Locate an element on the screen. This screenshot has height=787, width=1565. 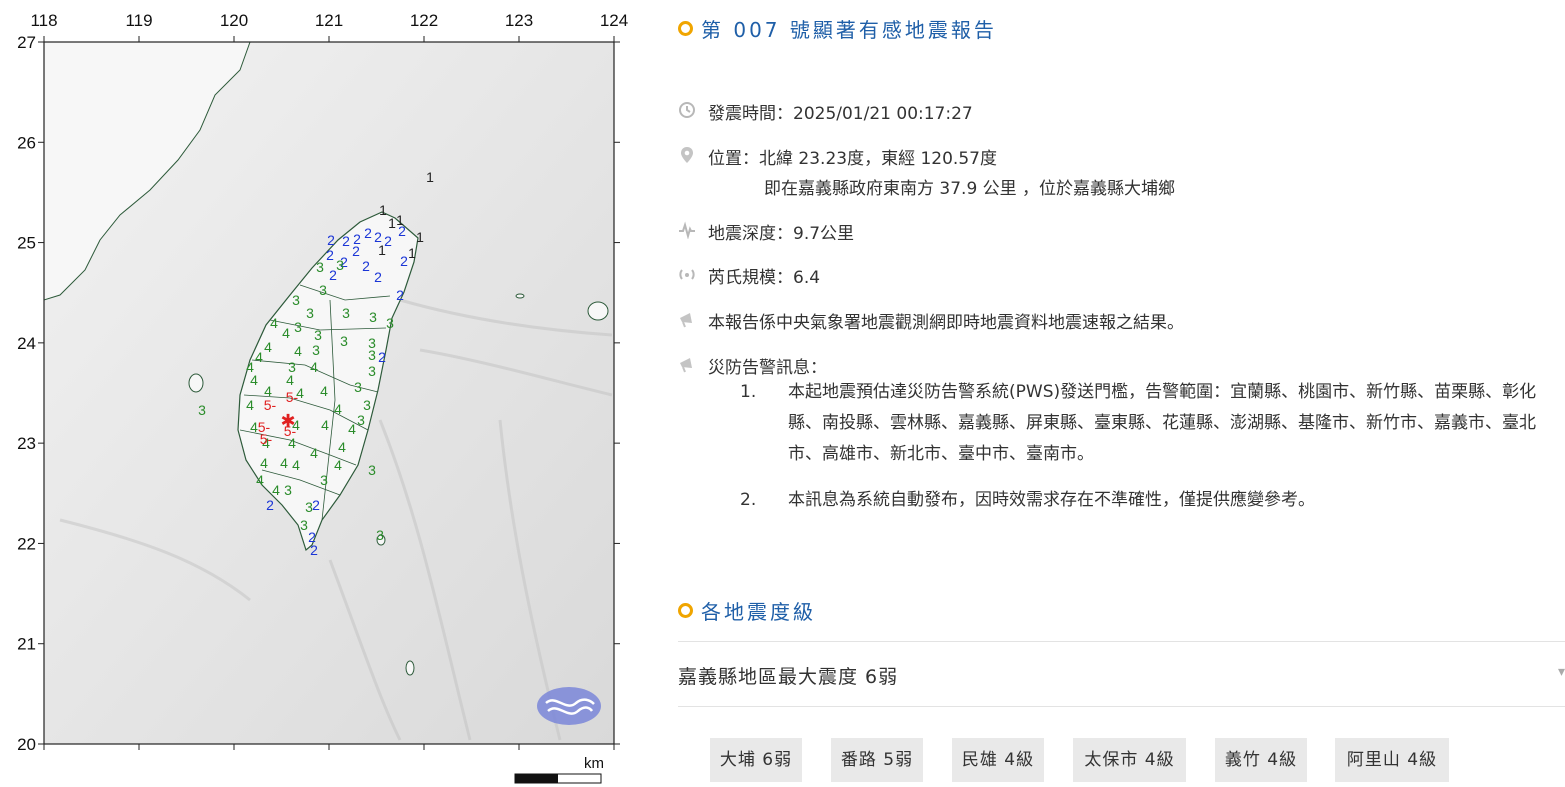
signal-icon is located at coordinates (687, 274).